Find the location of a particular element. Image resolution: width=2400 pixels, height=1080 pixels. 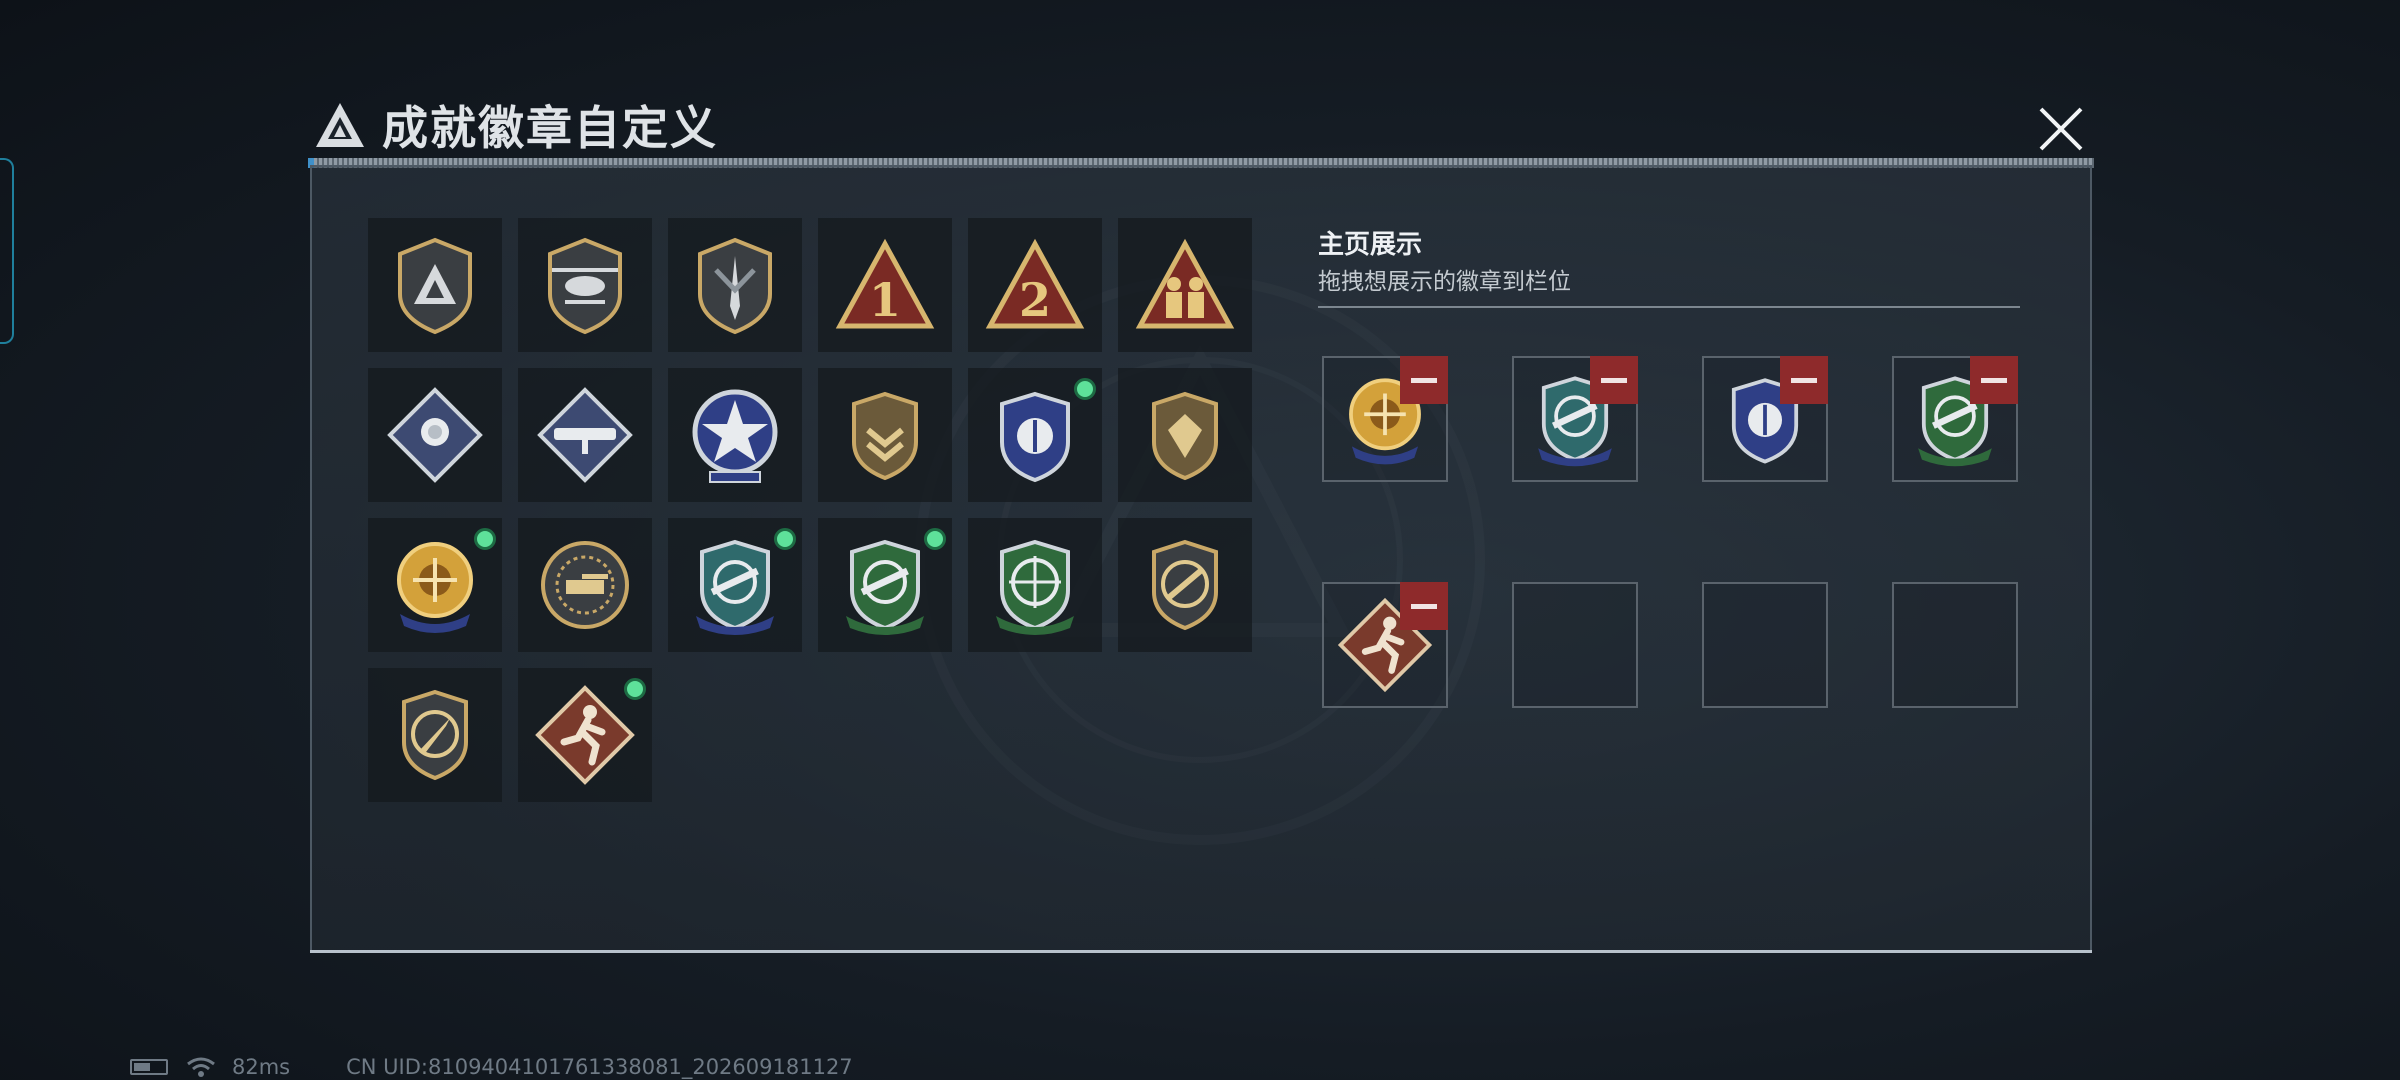

dagger-shield-badge-icon is located at coordinates (735, 286).